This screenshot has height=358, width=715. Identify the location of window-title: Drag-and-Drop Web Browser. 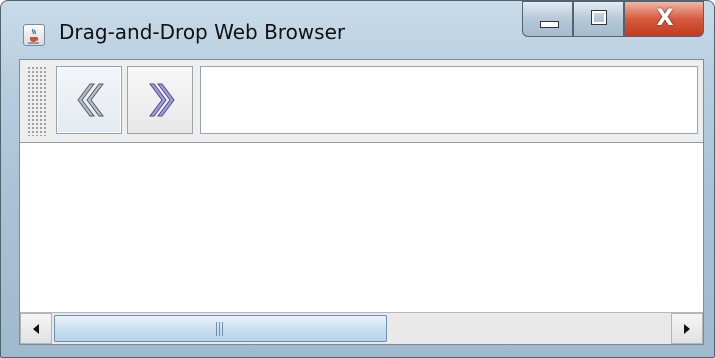
(202, 32).